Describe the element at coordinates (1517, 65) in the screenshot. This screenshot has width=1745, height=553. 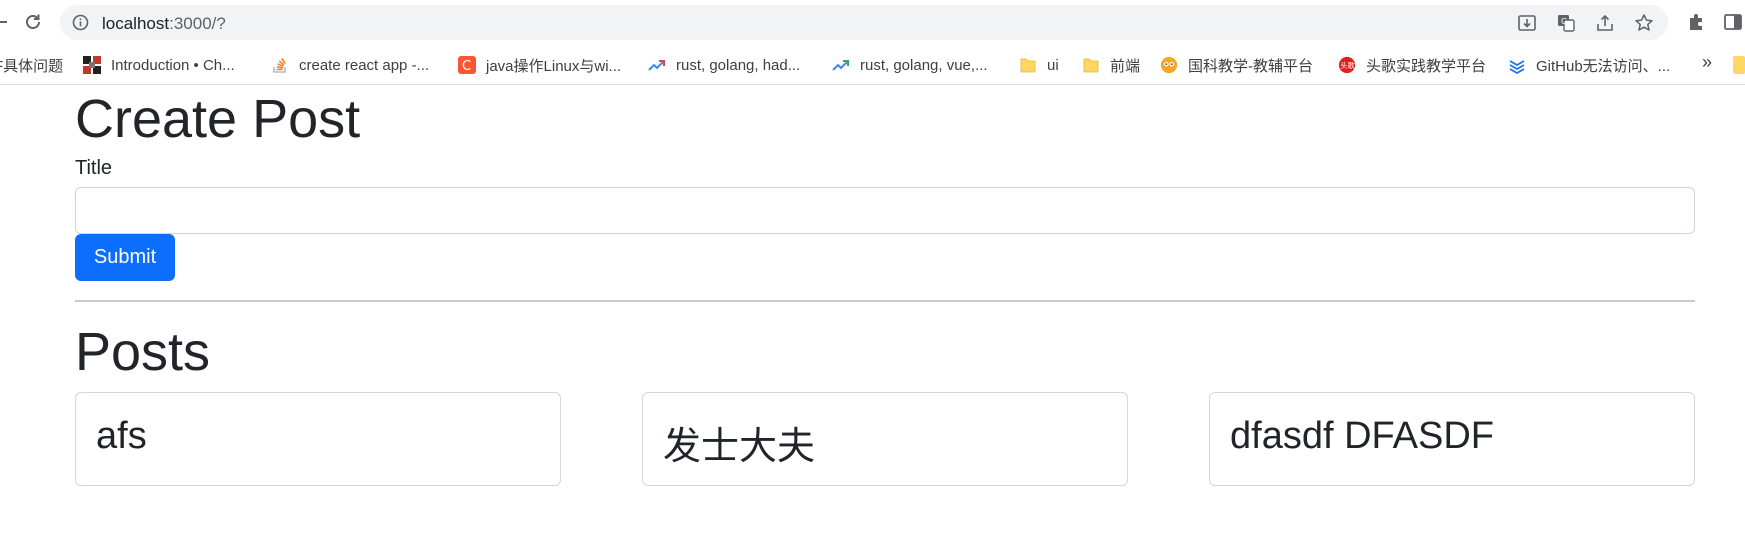
I see `layers-icon` at that location.